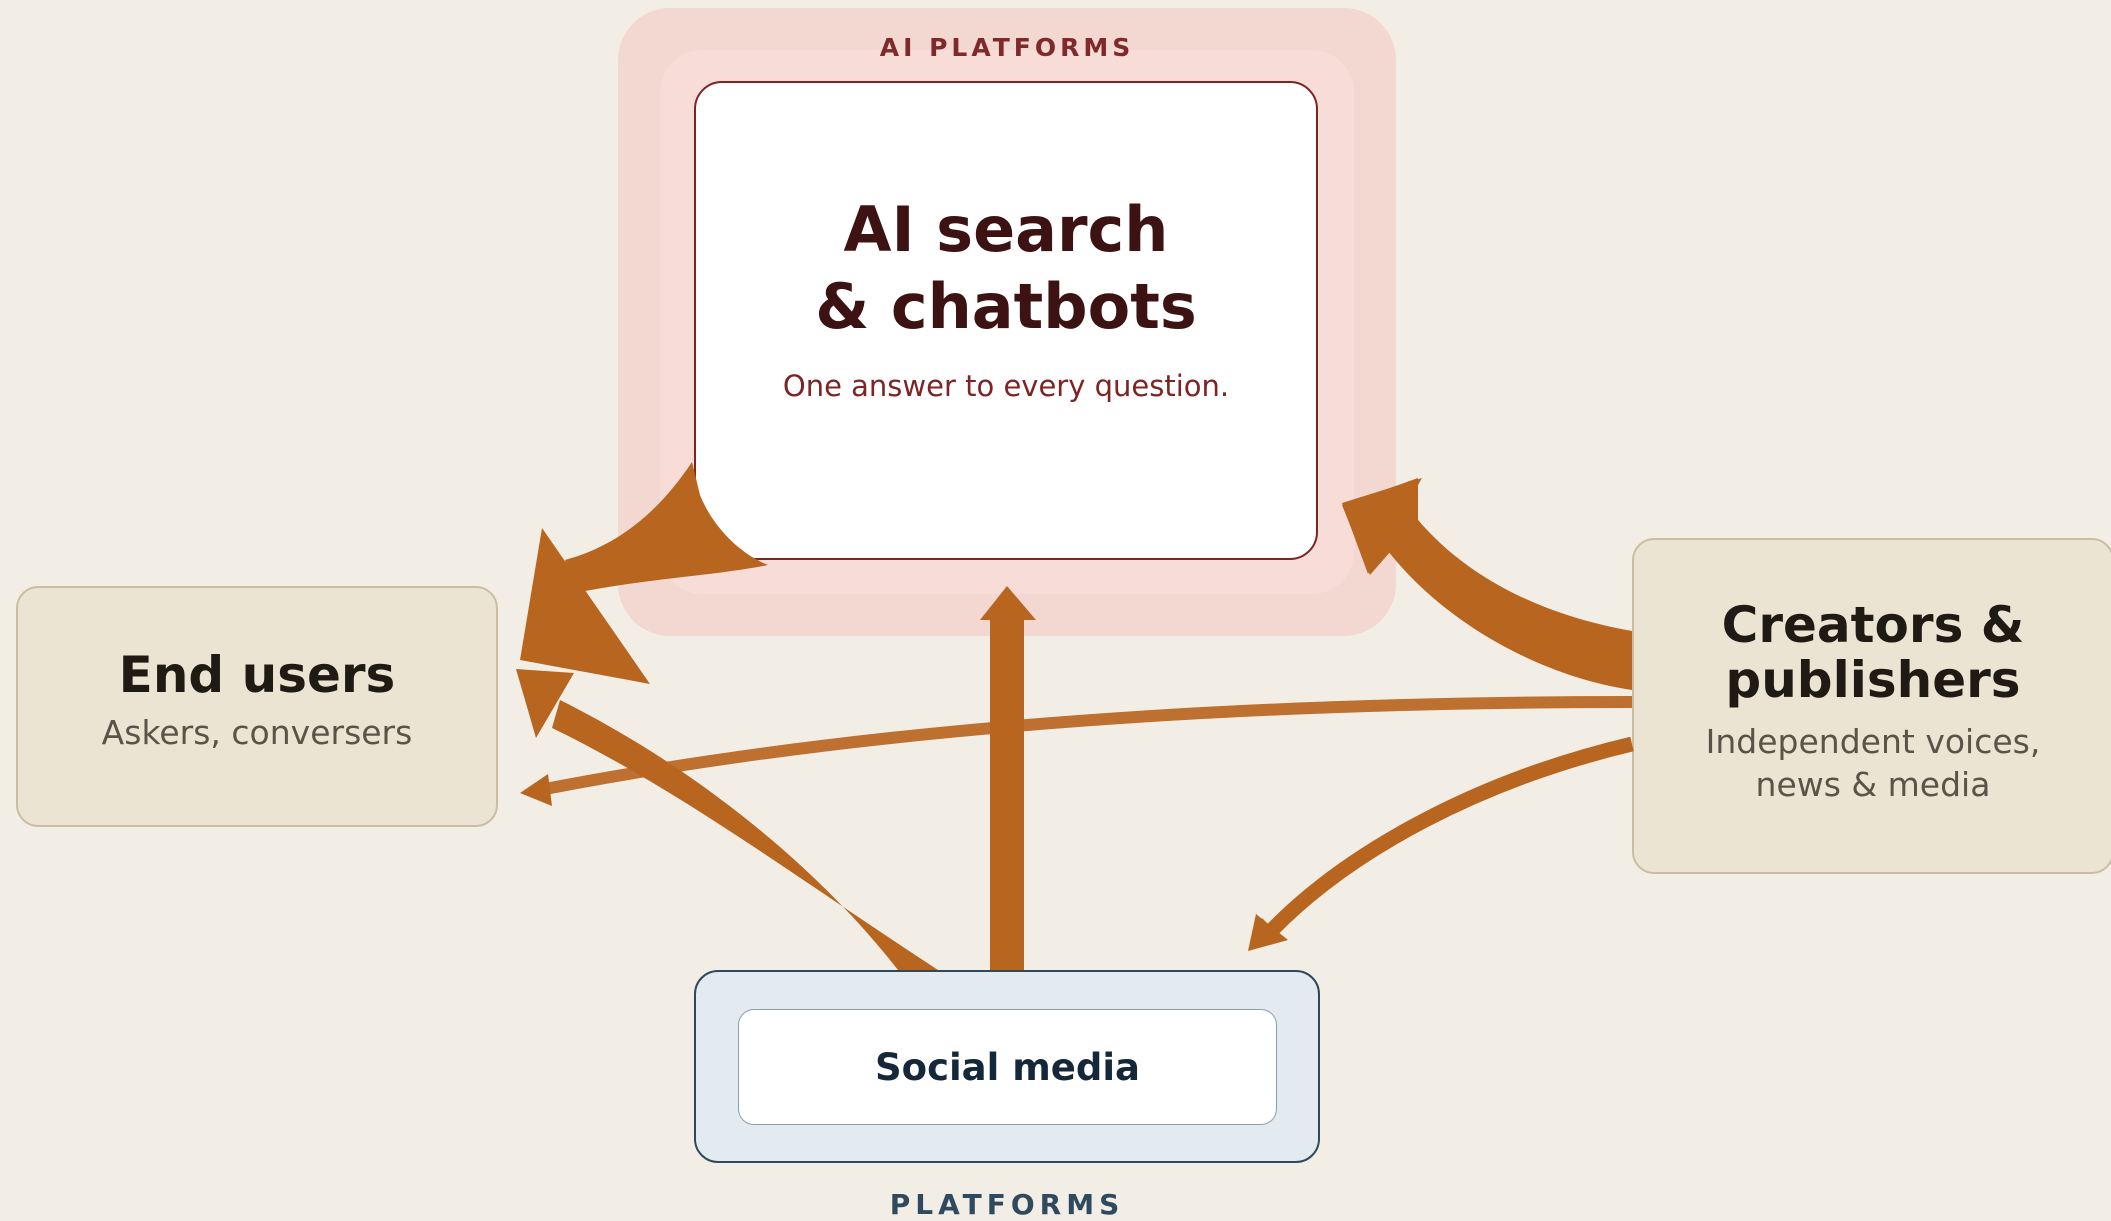 The image size is (2111, 1221). What do you see at coordinates (1450, 836) in the screenshot?
I see `flow-creators-social-line` at bounding box center [1450, 836].